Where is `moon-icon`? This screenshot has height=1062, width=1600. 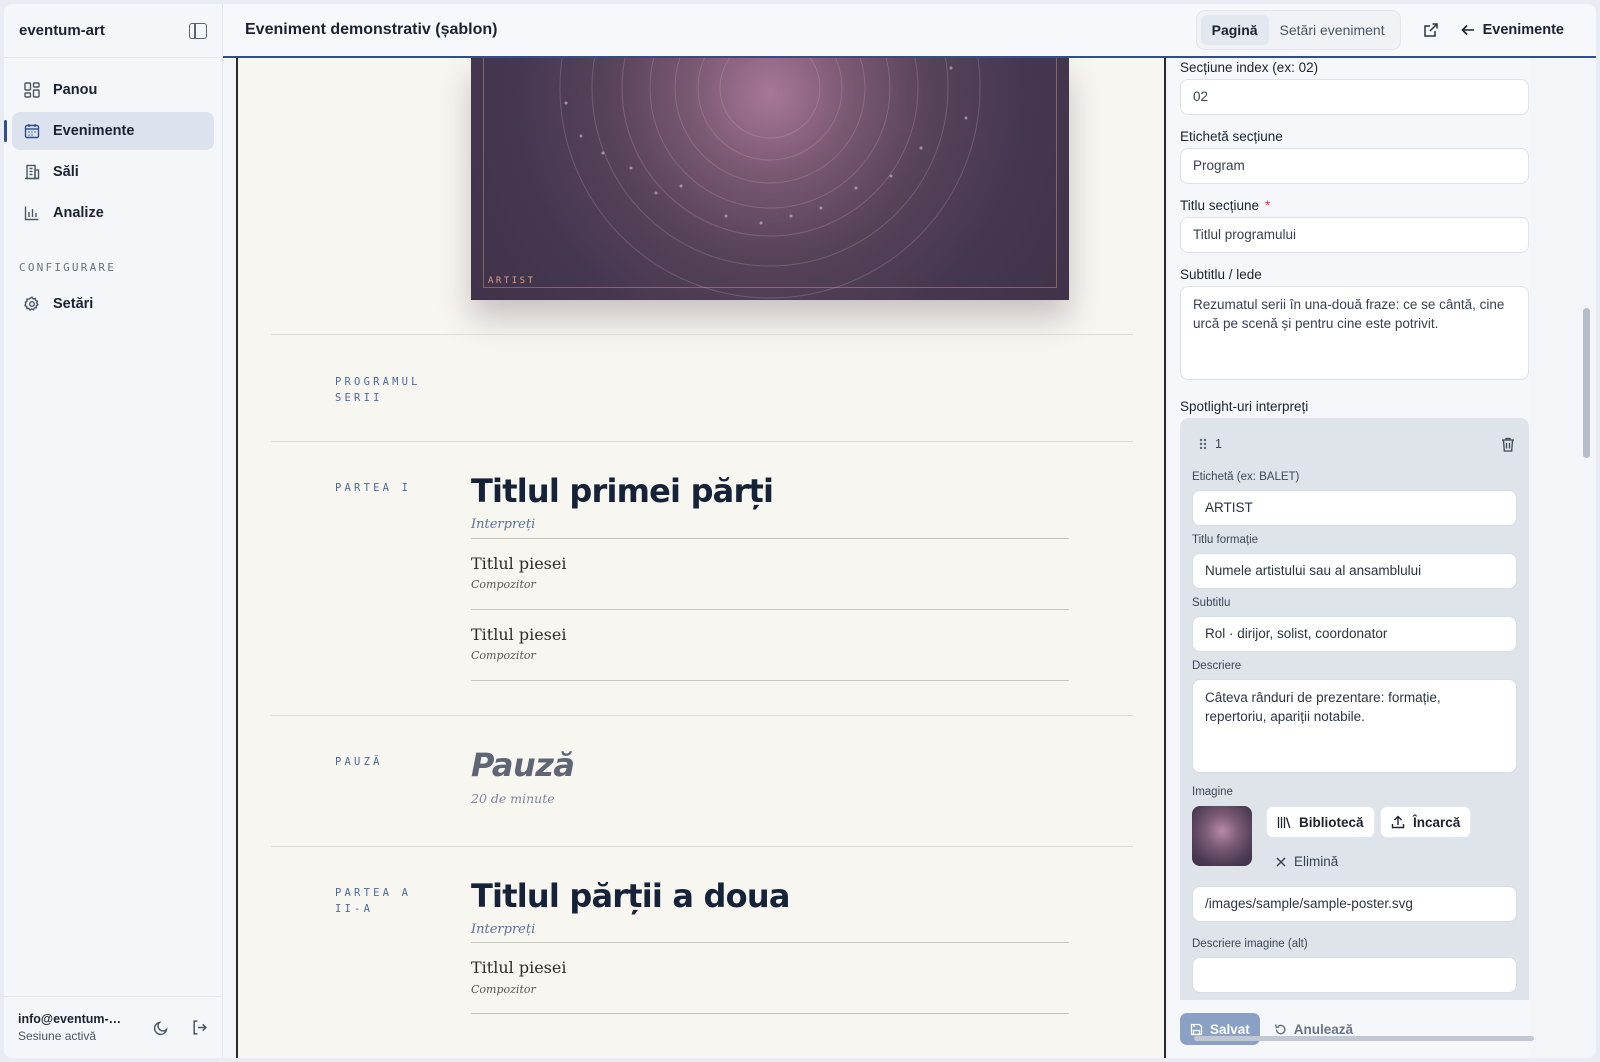 moon-icon is located at coordinates (160, 1028).